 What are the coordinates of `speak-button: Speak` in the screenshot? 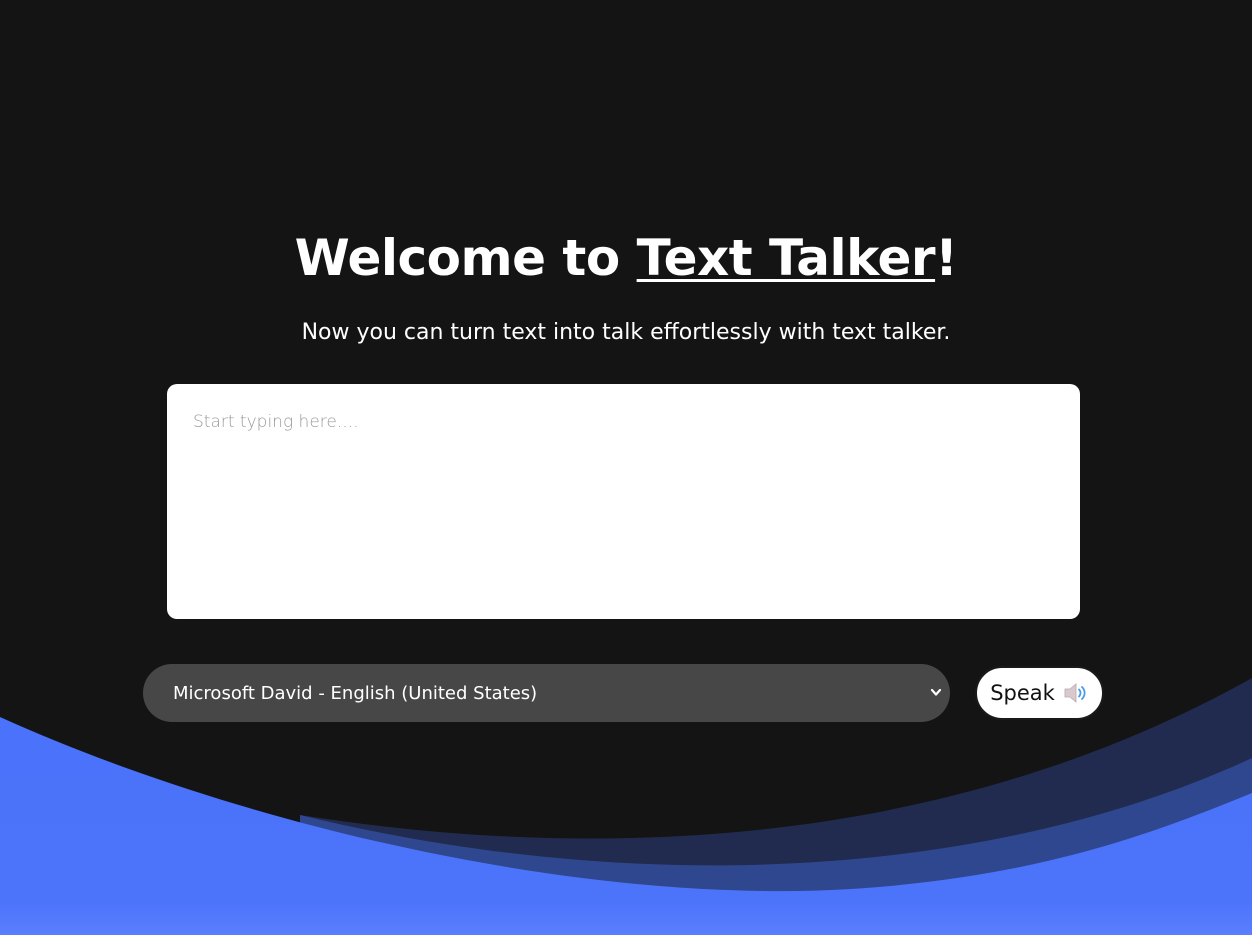 It's located at (1039, 693).